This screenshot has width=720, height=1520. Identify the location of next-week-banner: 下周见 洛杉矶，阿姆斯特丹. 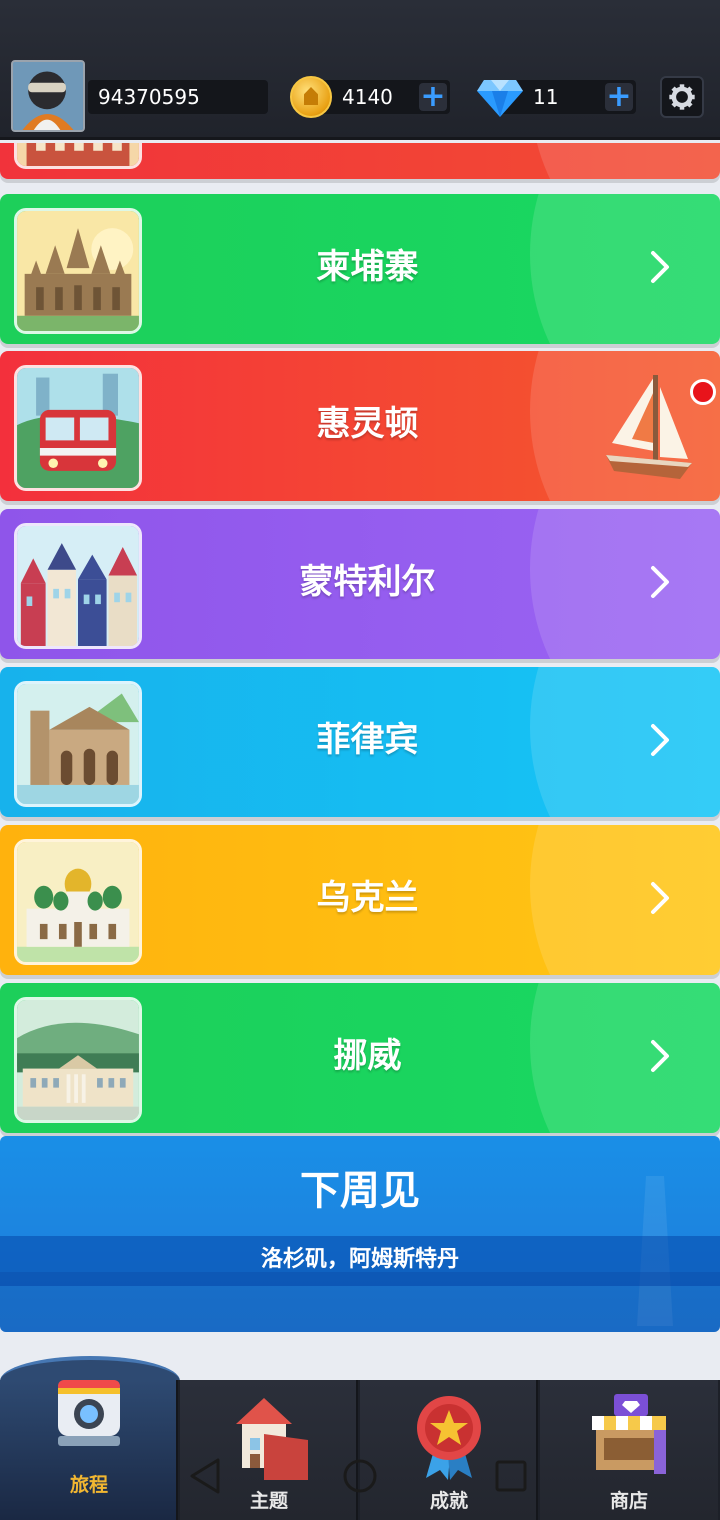
(360, 1234).